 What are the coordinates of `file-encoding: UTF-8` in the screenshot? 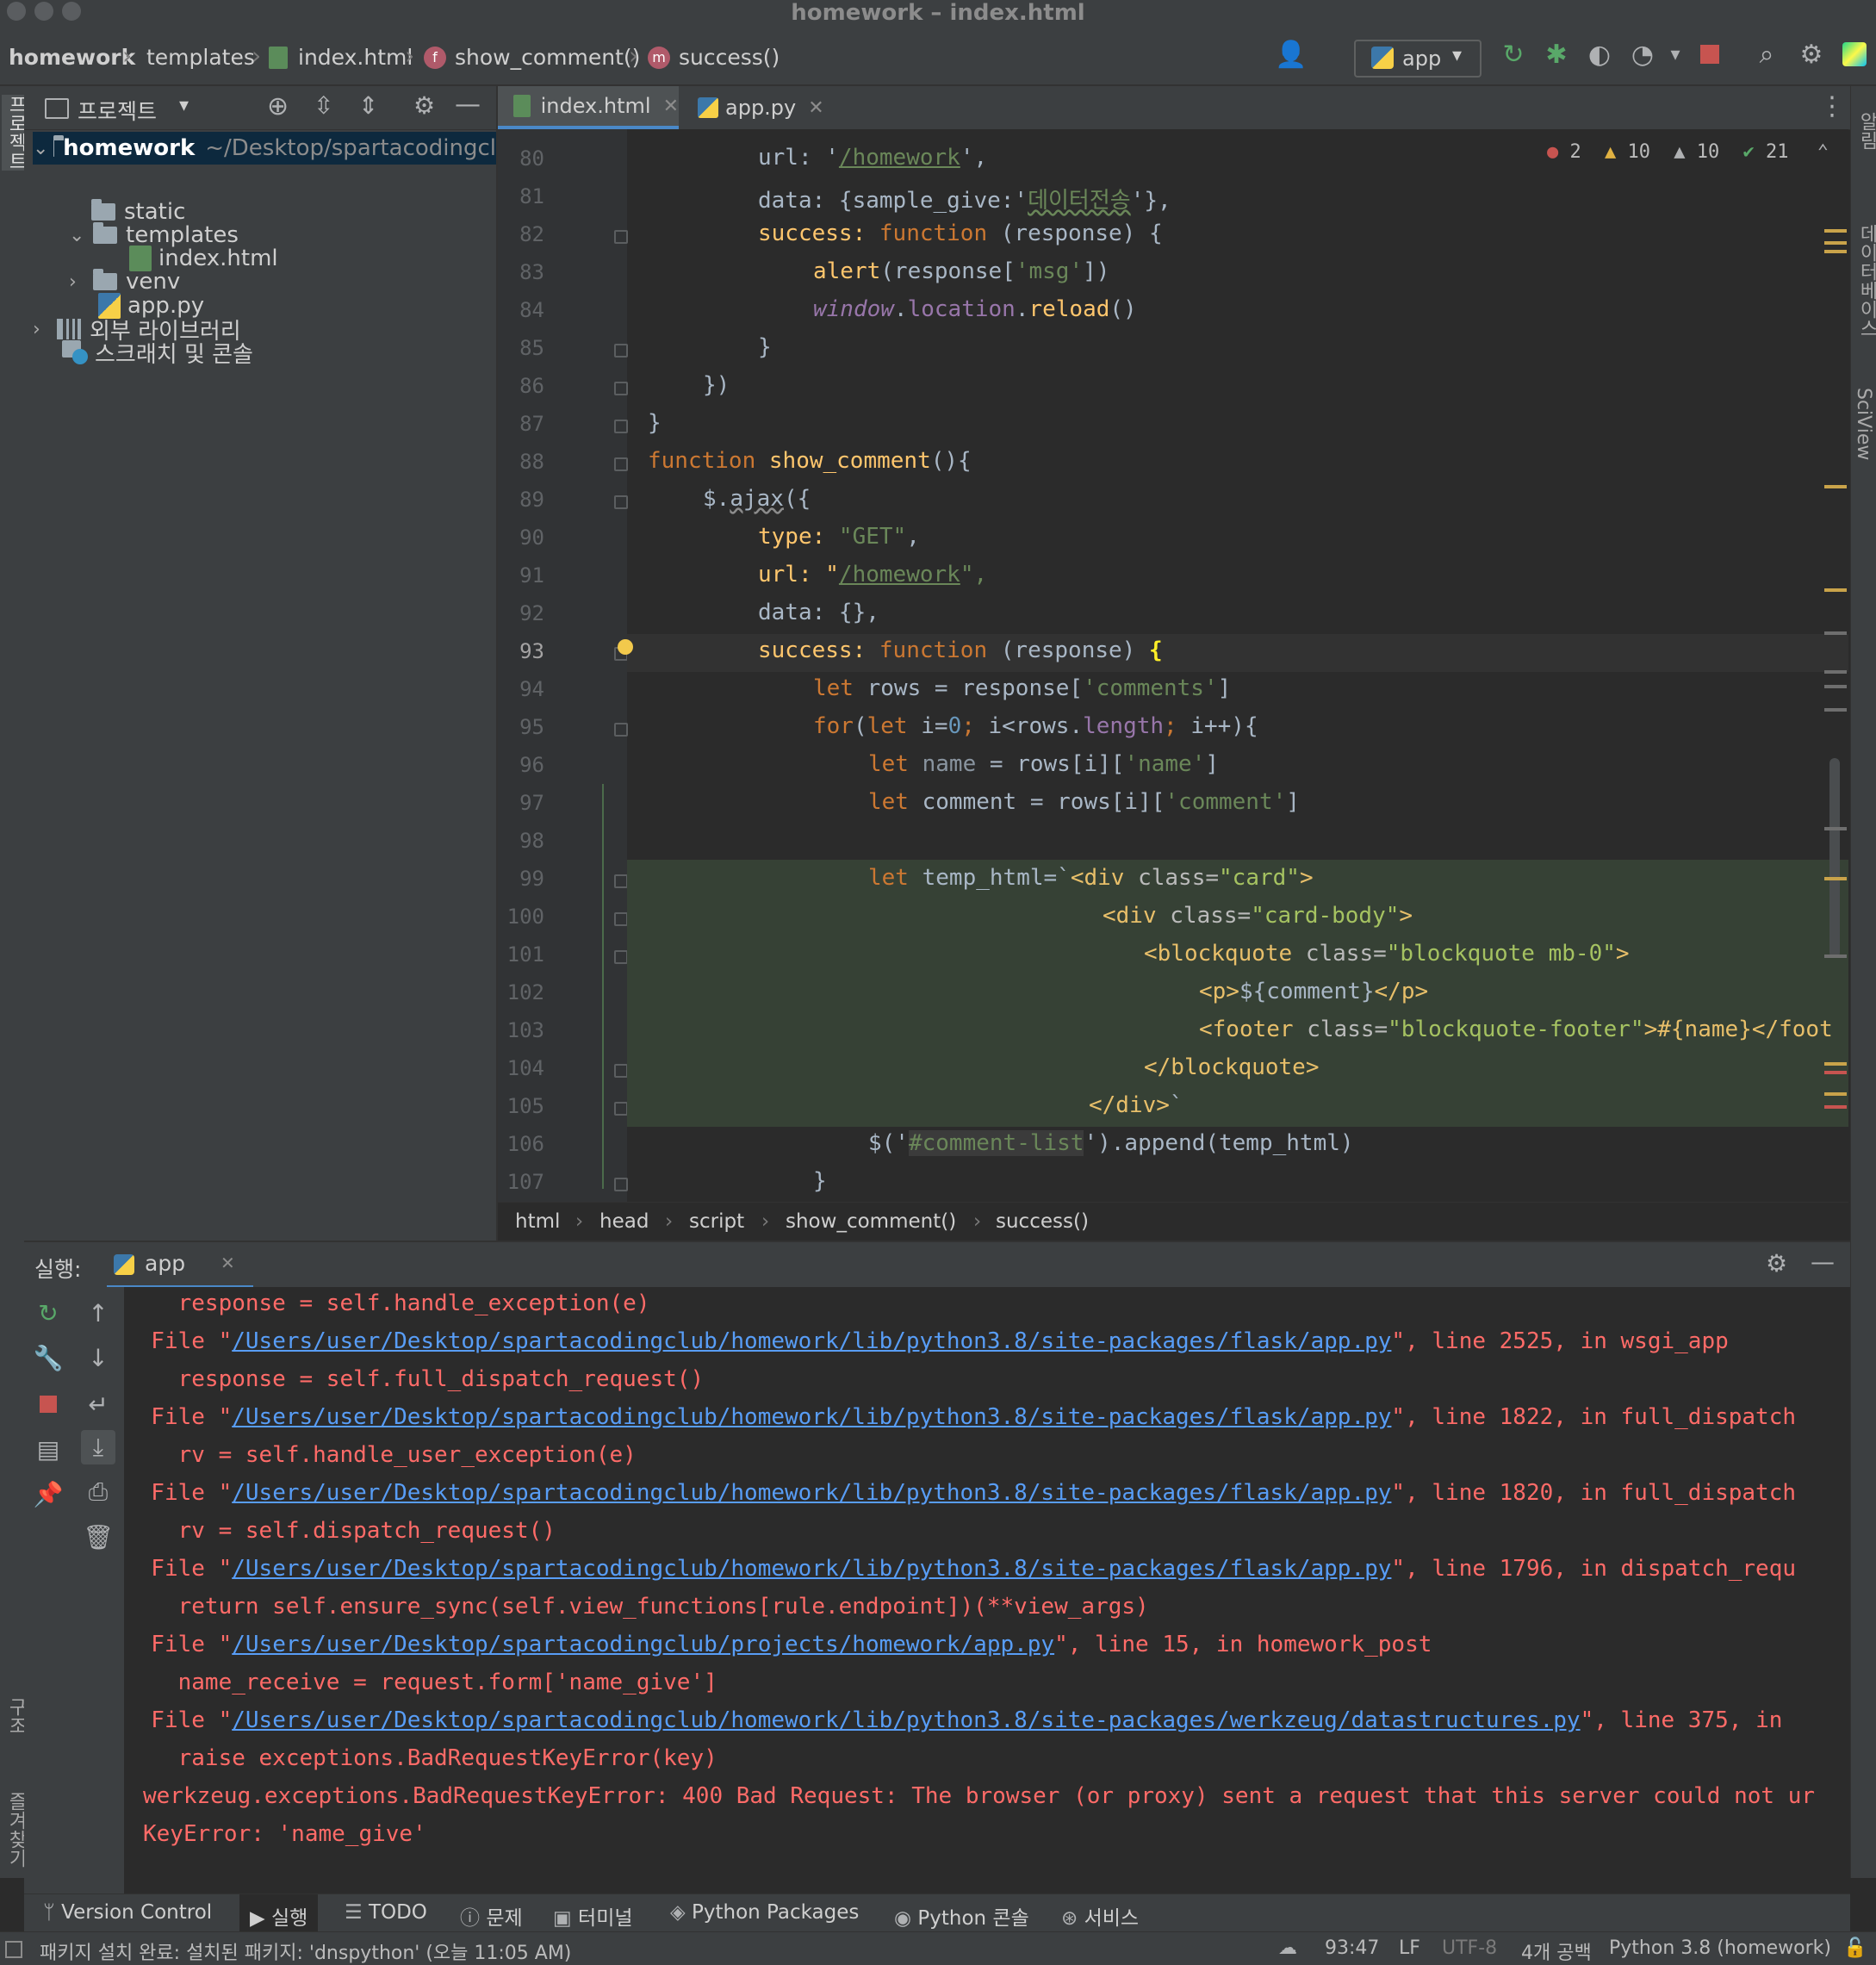 It's located at (1469, 1948).